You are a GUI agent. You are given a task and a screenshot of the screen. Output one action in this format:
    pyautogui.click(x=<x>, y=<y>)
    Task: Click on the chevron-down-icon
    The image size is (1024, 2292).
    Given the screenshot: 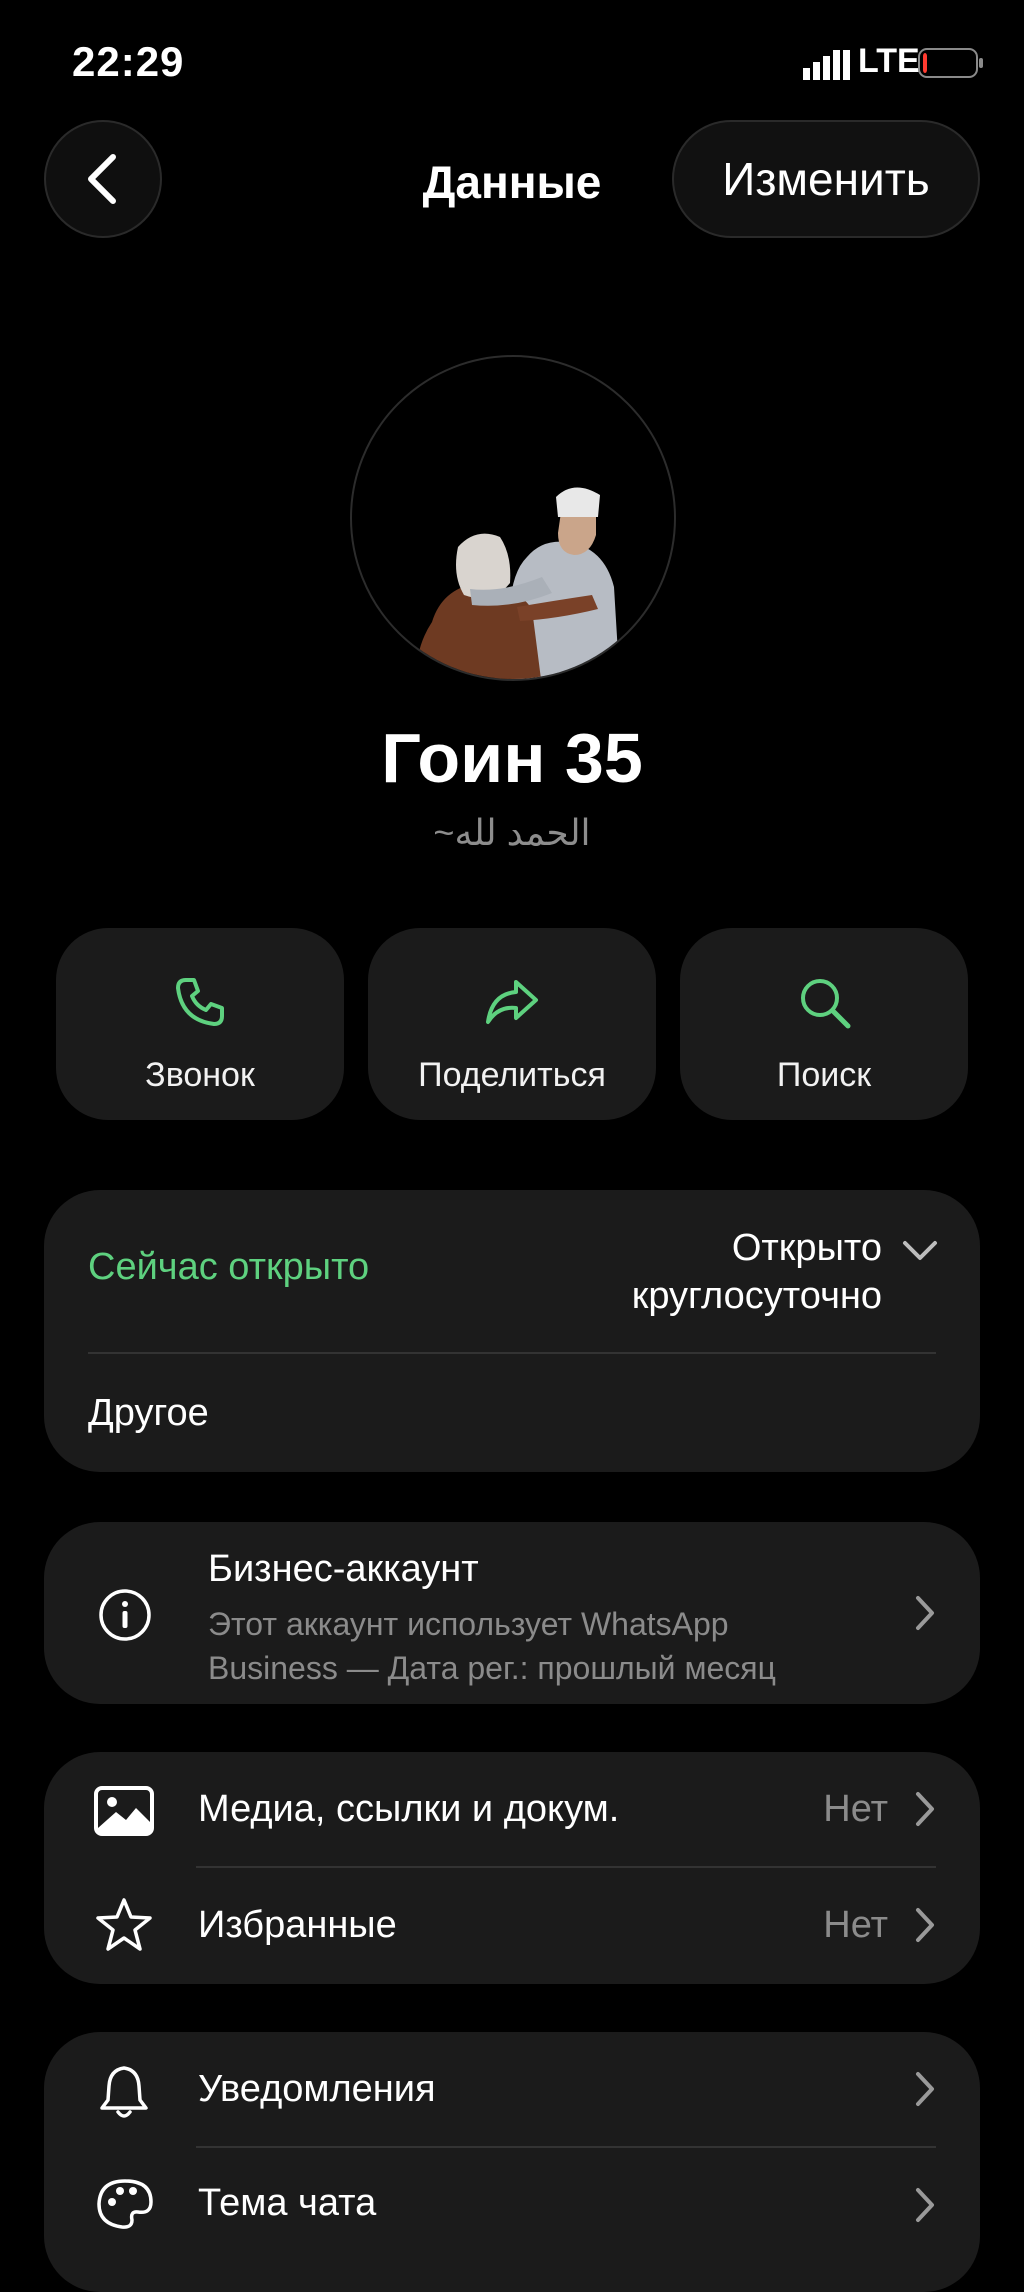 What is the action you would take?
    pyautogui.click(x=920, y=1251)
    